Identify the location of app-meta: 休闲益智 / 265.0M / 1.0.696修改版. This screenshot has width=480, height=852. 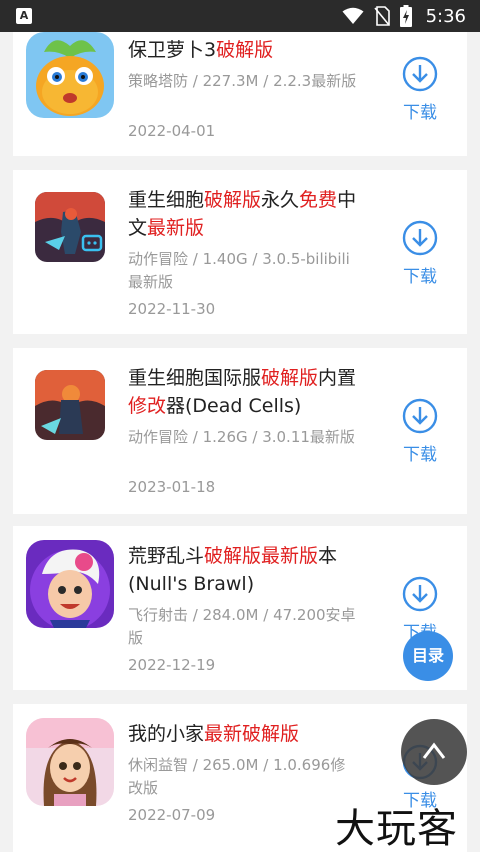
(237, 776).